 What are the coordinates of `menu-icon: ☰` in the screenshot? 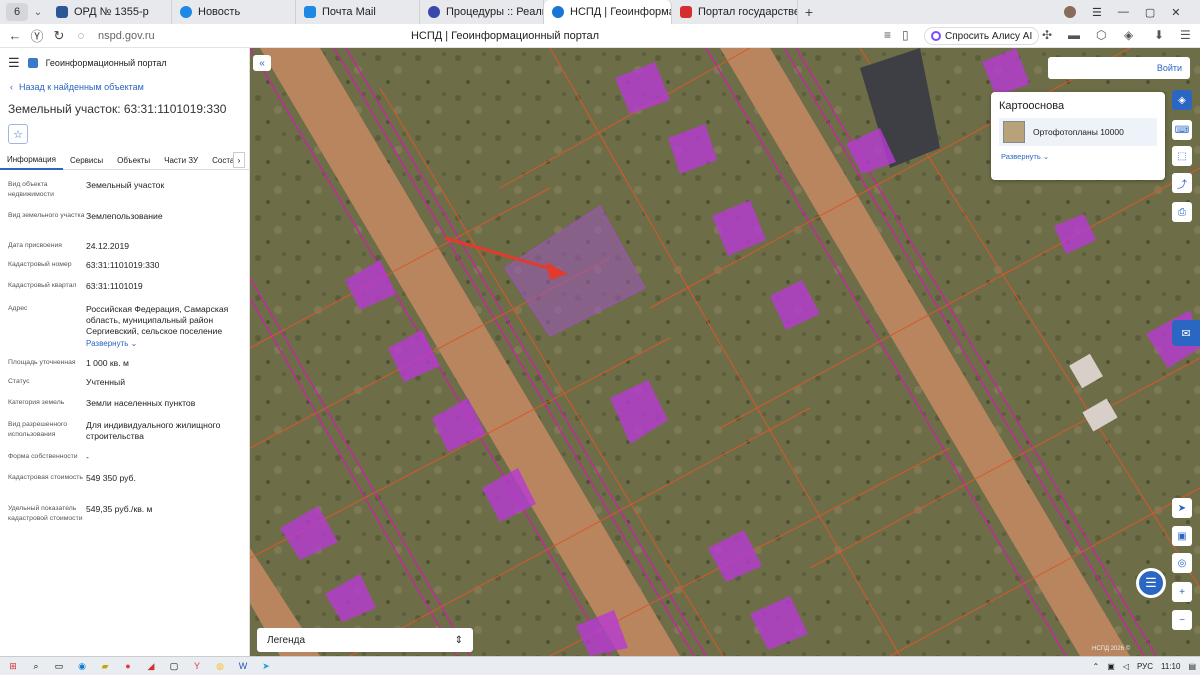 It's located at (1185, 35).